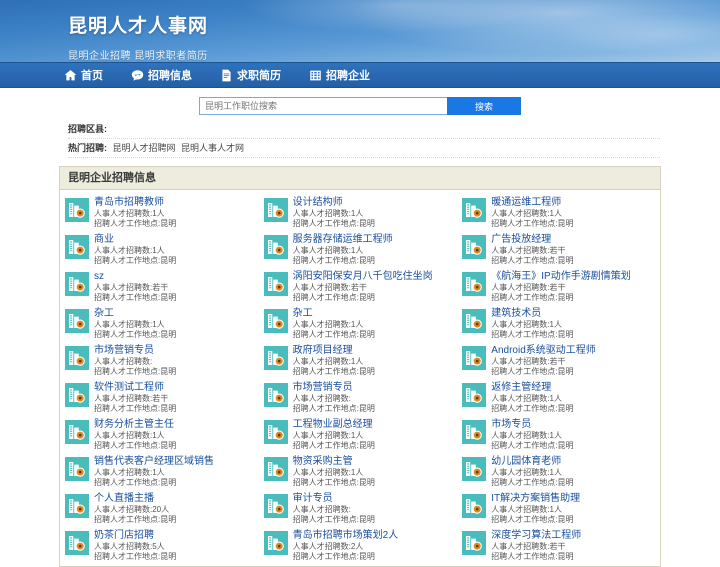  I want to click on nav-item-home: 首页, so click(83, 75).